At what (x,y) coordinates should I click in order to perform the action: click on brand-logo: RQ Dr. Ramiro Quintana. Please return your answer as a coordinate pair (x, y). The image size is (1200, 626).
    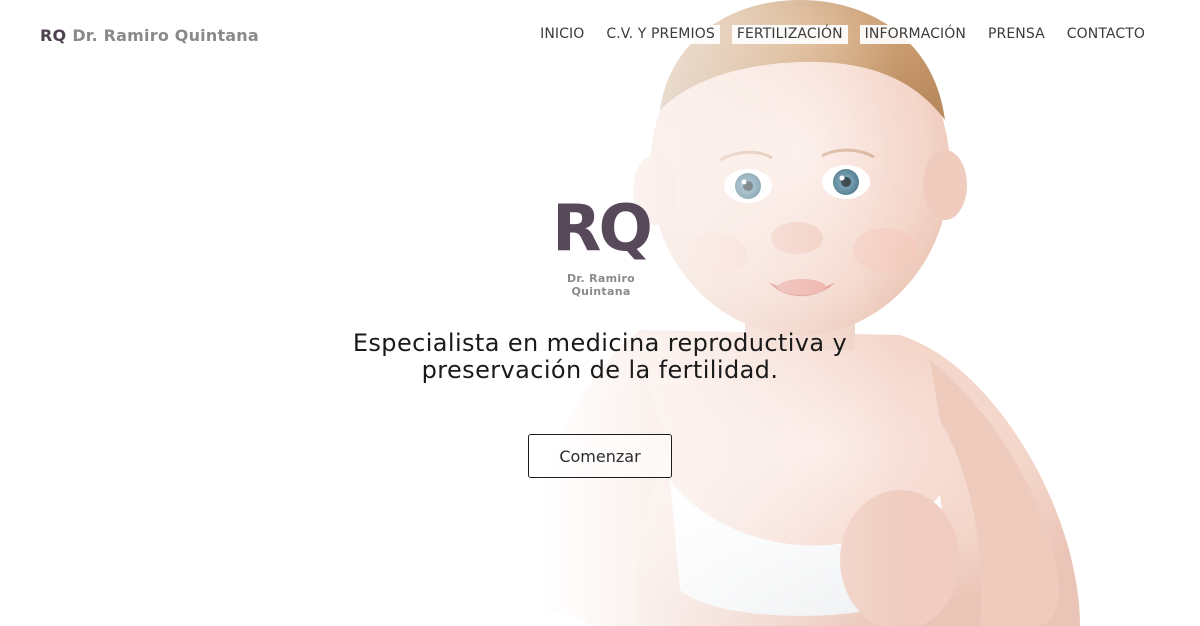
    Looking at the image, I should click on (149, 35).